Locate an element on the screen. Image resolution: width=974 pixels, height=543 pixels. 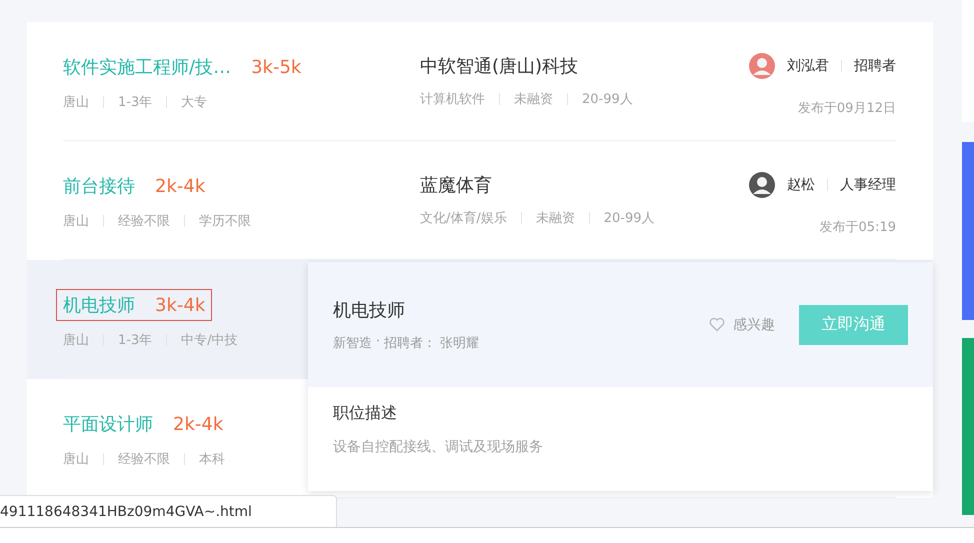
salary: 3k-4k is located at coordinates (180, 305).